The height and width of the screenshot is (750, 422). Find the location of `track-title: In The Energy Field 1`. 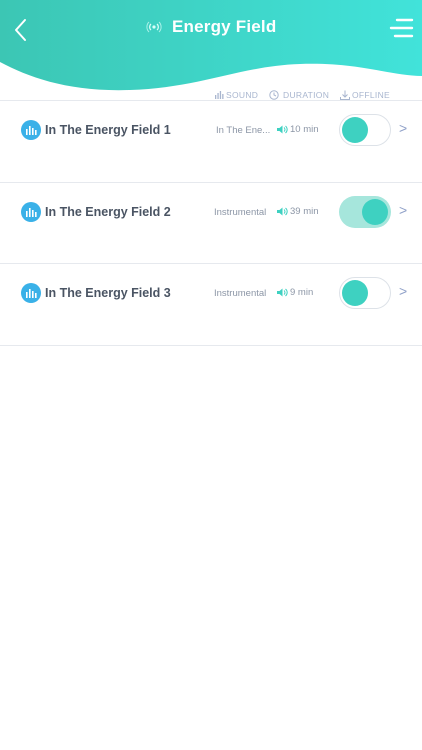

track-title: In The Energy Field 1 is located at coordinates (108, 130).